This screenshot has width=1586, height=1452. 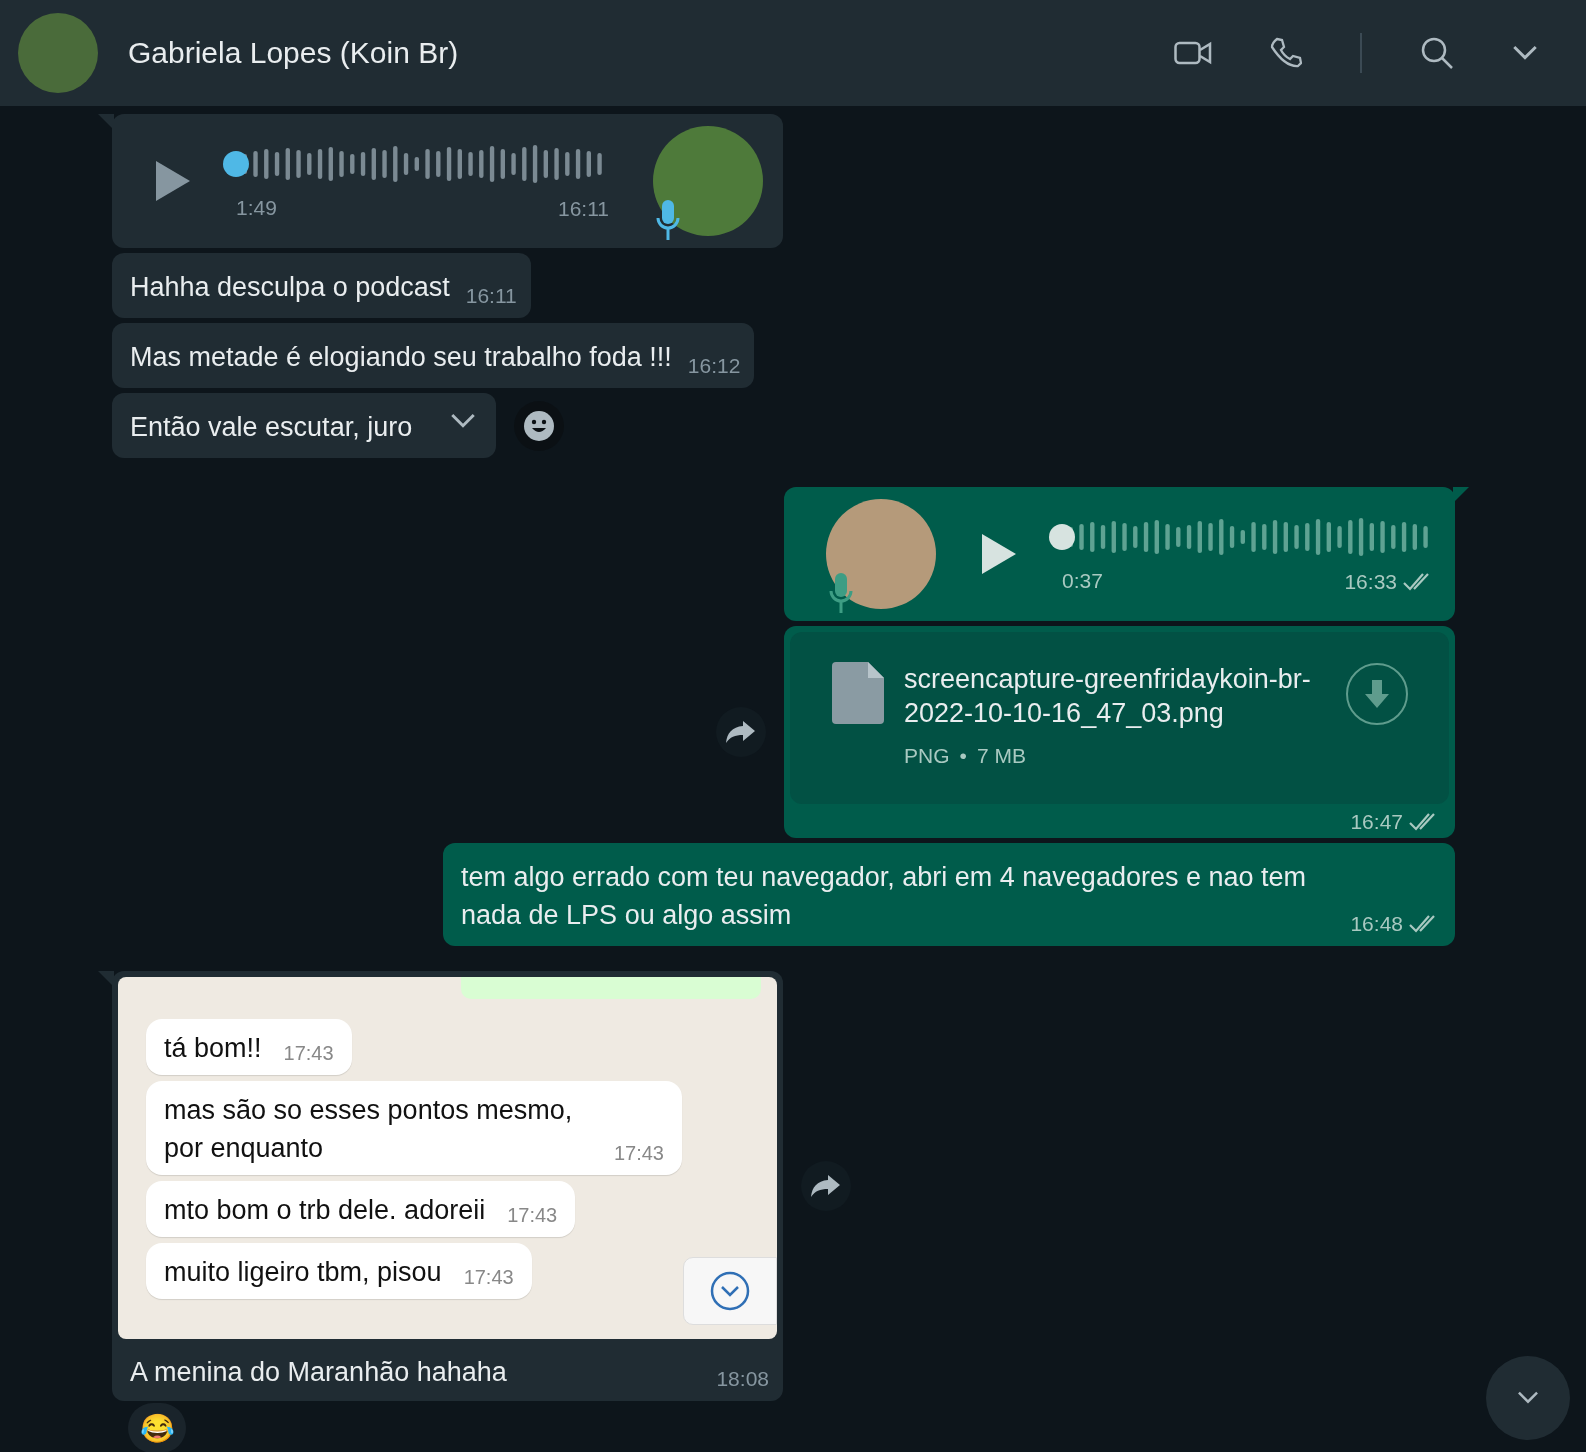 What do you see at coordinates (714, 366) in the screenshot?
I see `message-time: 16:12` at bounding box center [714, 366].